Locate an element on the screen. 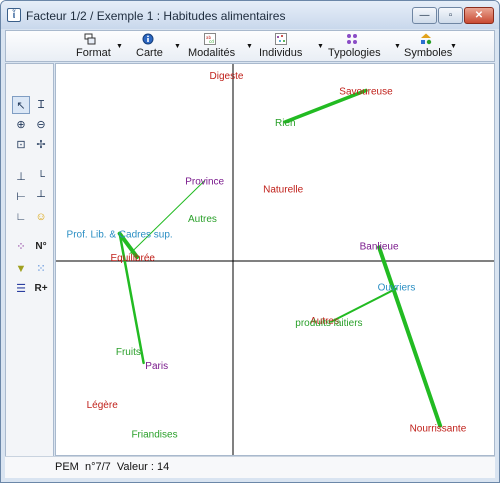 This screenshot has width=500, height=483. main-toolbar: Format ▼ Carte ▼ ab cd Modalités ▼ Indiv is located at coordinates (250, 46).